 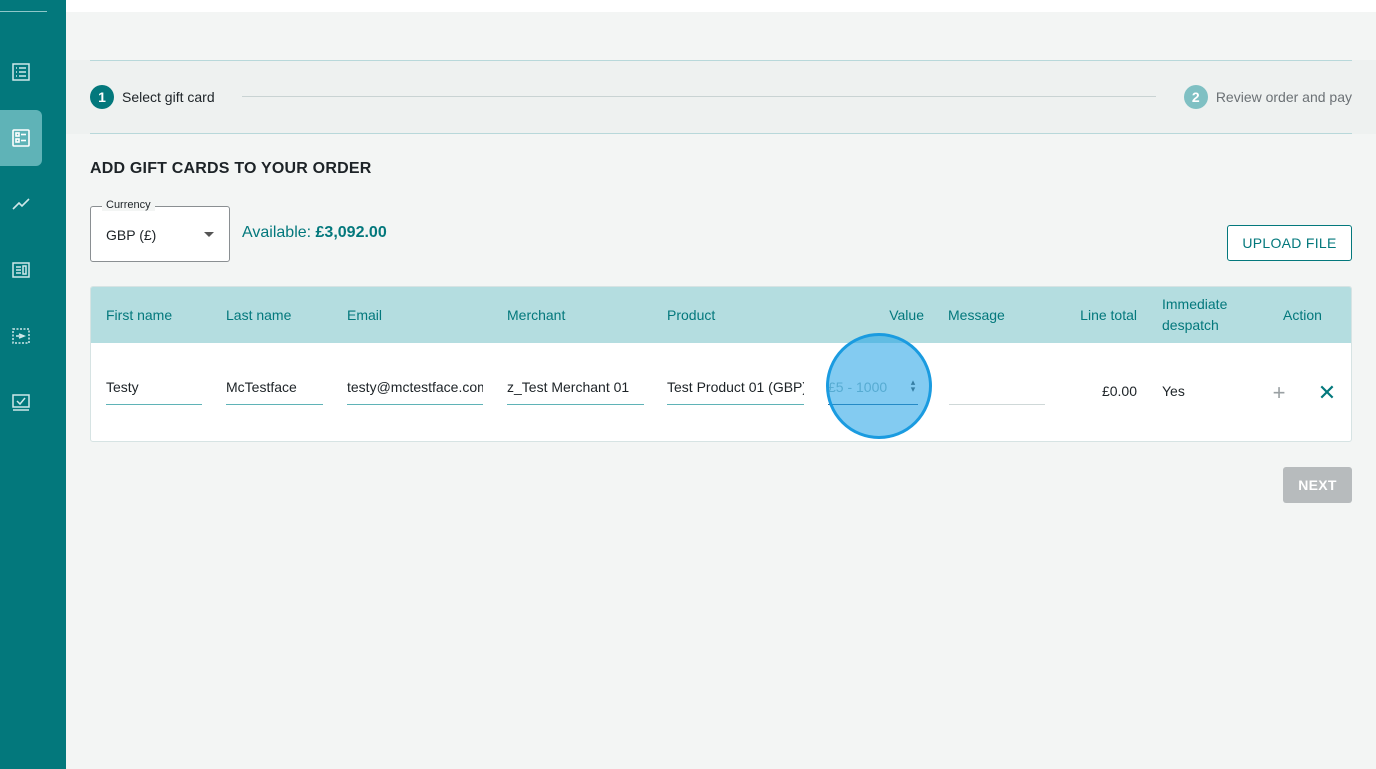 I want to click on sidebar, so click(x=33, y=384).